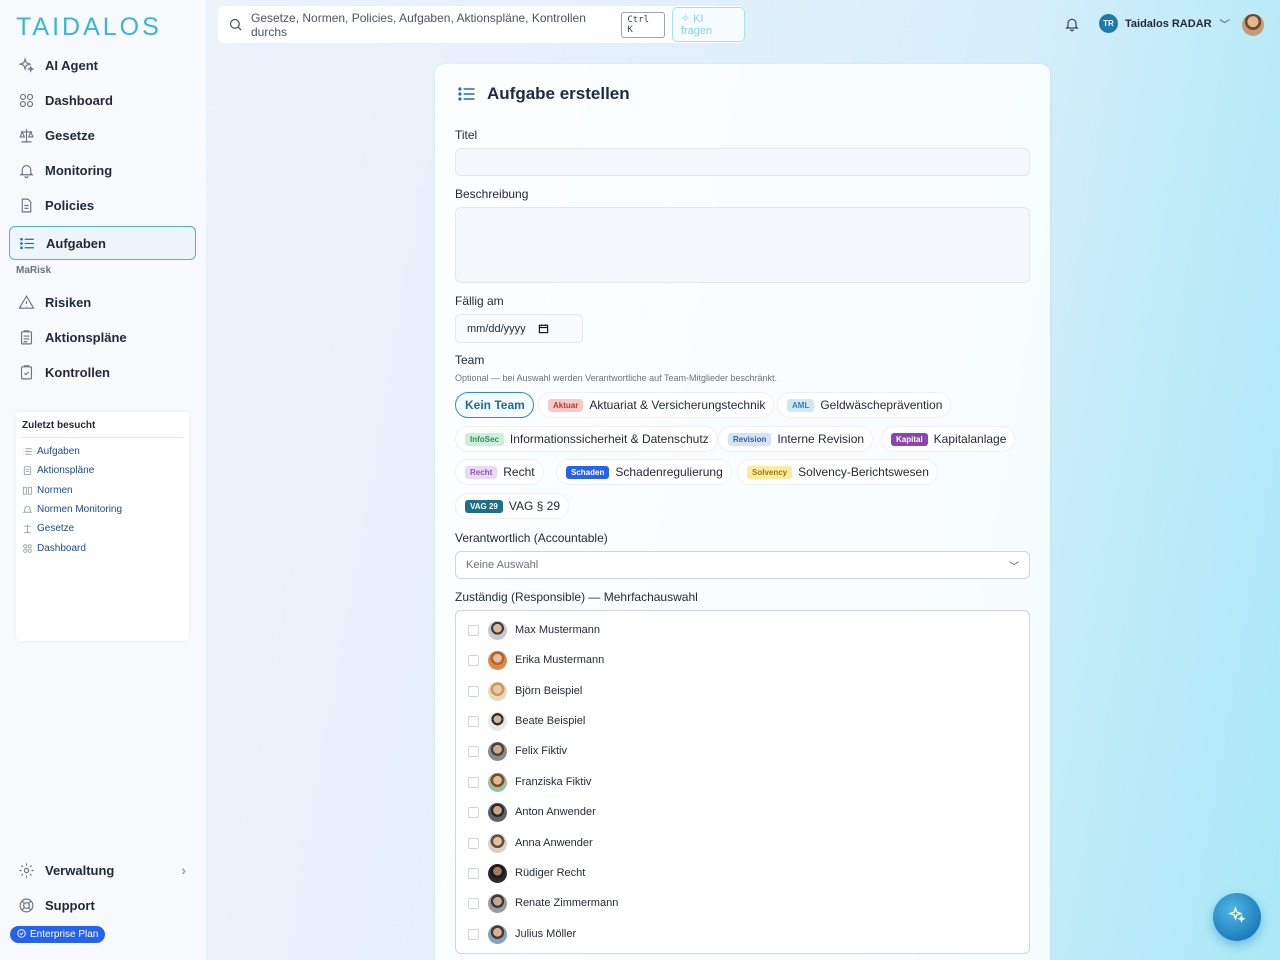  I want to click on due-date-input: mm/dd/yyyy, so click(519, 328).